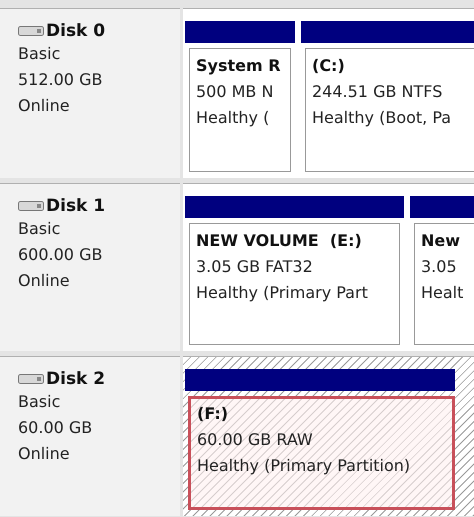 The height and width of the screenshot is (517, 474). What do you see at coordinates (442, 207) in the screenshot?
I see `partition-header-bar` at bounding box center [442, 207].